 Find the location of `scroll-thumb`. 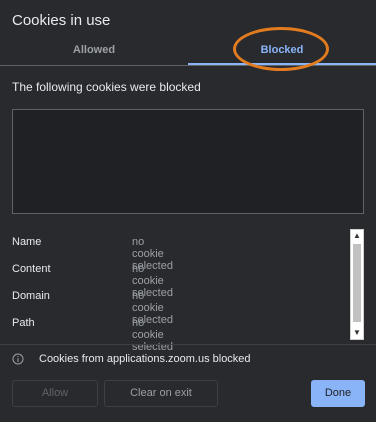

scroll-thumb is located at coordinates (357, 283).